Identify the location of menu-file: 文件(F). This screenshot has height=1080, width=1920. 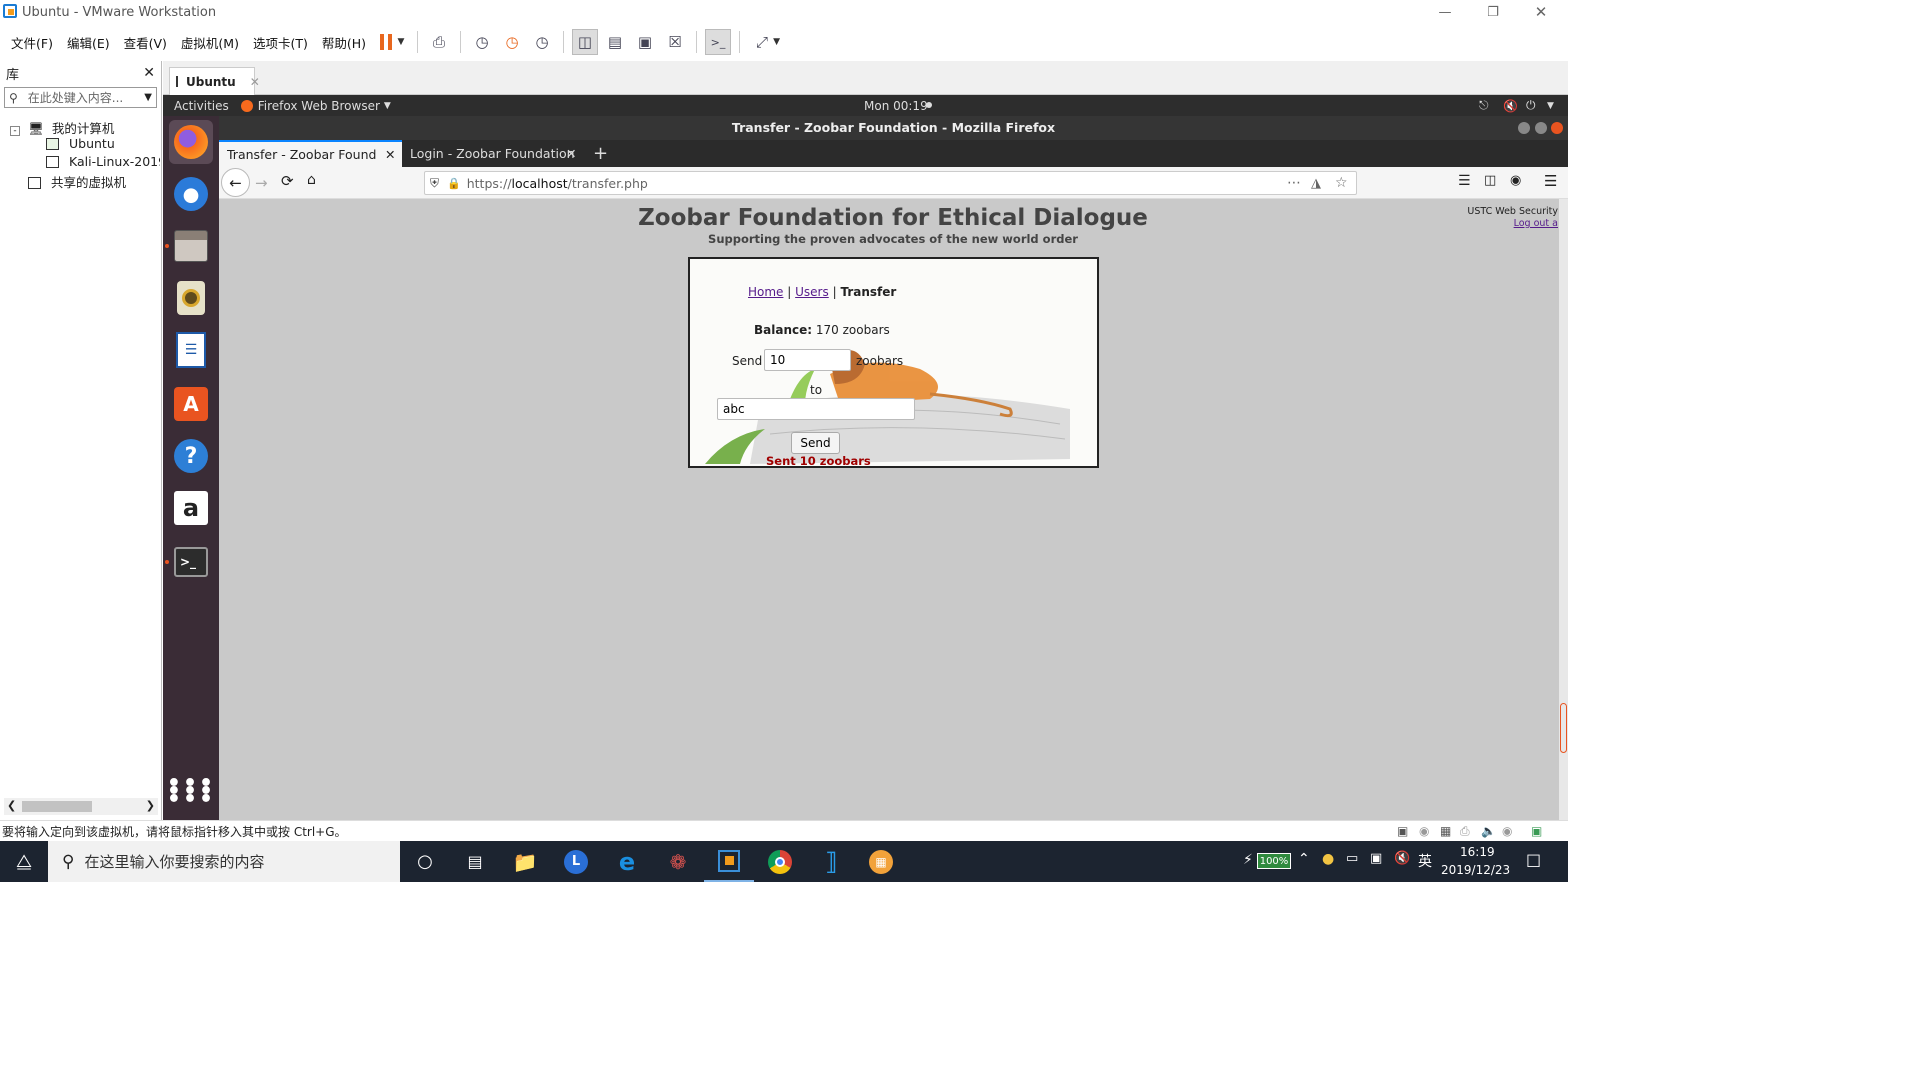
(32, 42).